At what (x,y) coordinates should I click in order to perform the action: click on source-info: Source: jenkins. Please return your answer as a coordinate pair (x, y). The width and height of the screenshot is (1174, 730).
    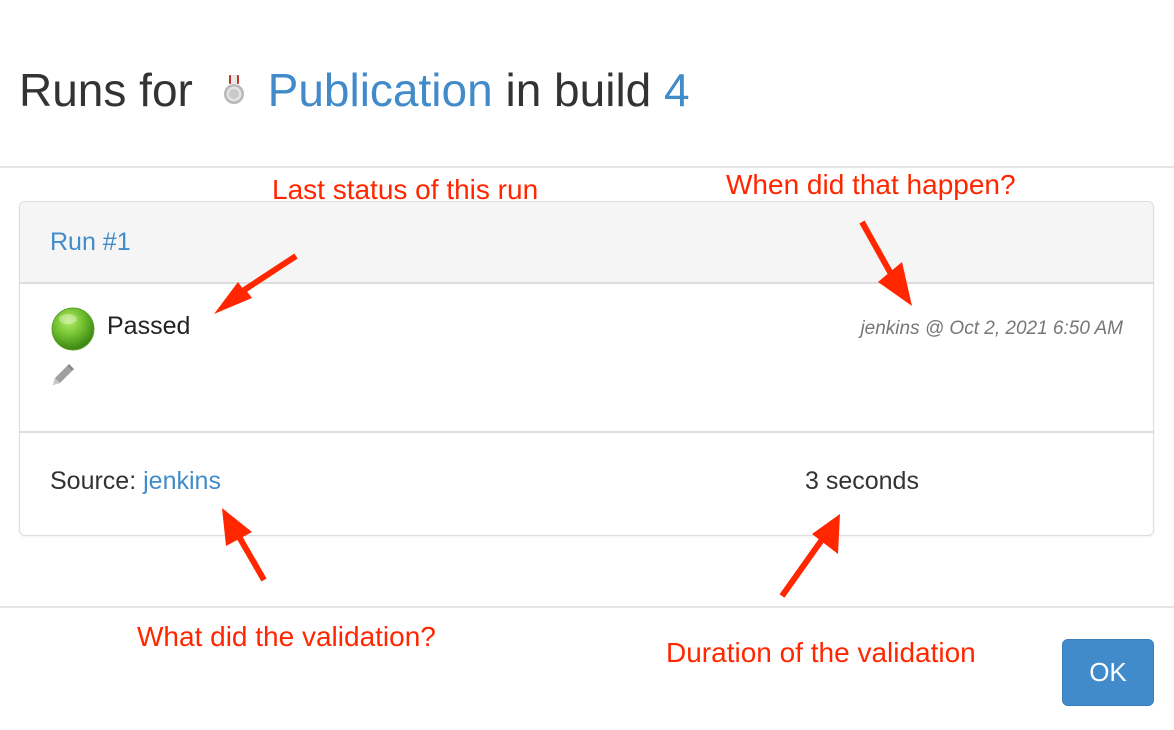
    Looking at the image, I should click on (135, 481).